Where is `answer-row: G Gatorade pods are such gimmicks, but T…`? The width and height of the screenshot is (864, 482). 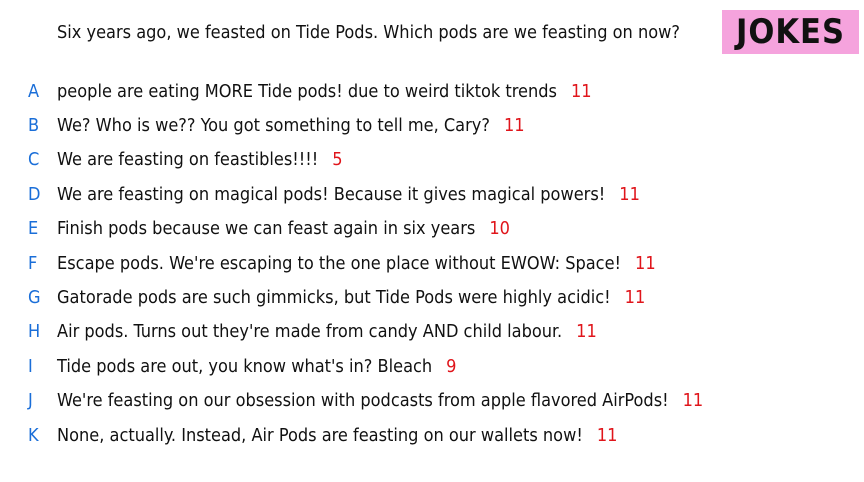
answer-row: G Gatorade pods are such gimmicks, but T… is located at coordinates (351, 297).